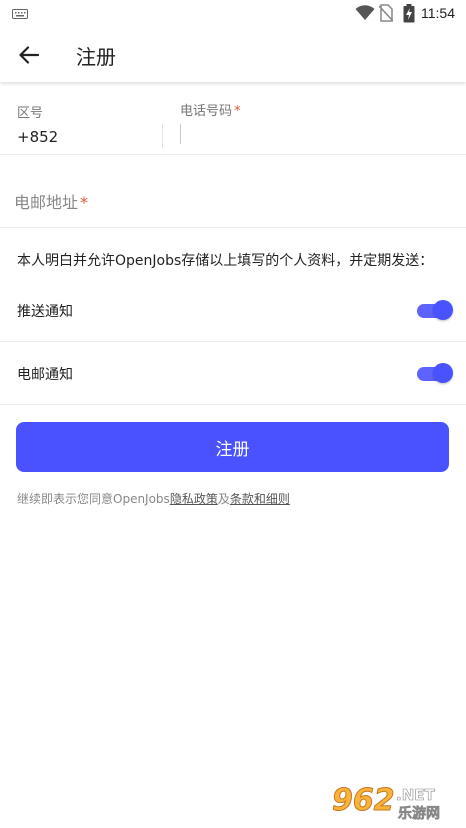 The height and width of the screenshot is (828, 466). What do you see at coordinates (45, 375) in the screenshot?
I see `email-notification-label: 电邮通知` at bounding box center [45, 375].